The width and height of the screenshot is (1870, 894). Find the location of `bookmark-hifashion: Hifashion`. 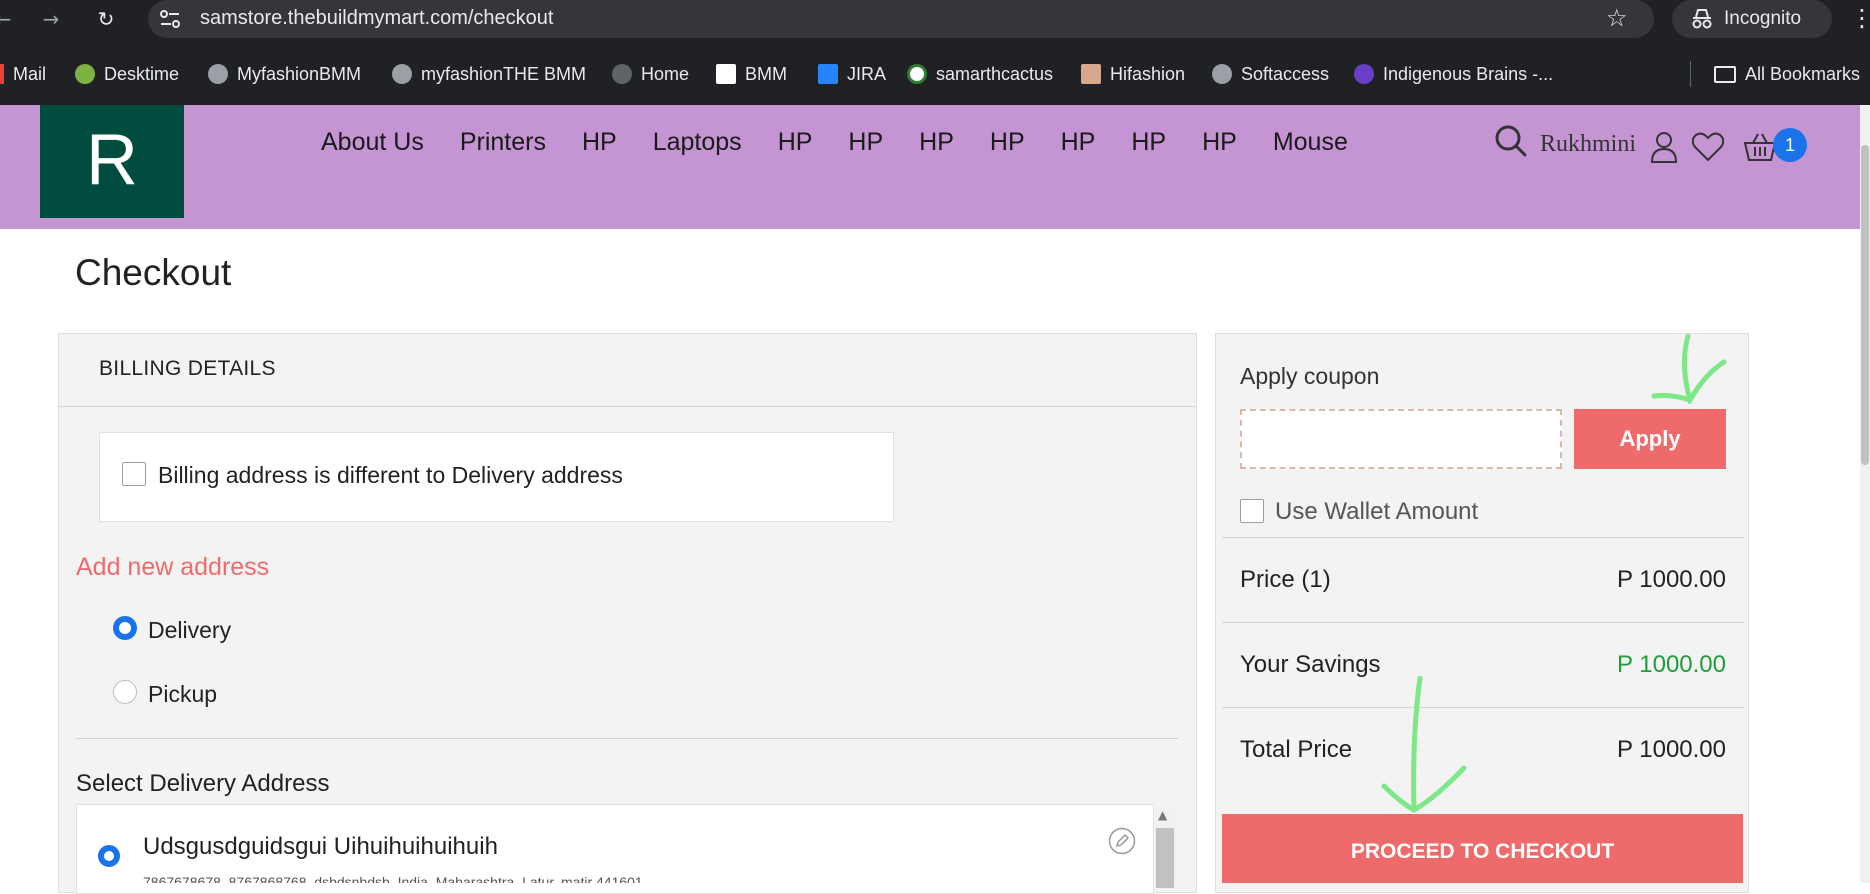

bookmark-hifashion: Hifashion is located at coordinates (1133, 74).